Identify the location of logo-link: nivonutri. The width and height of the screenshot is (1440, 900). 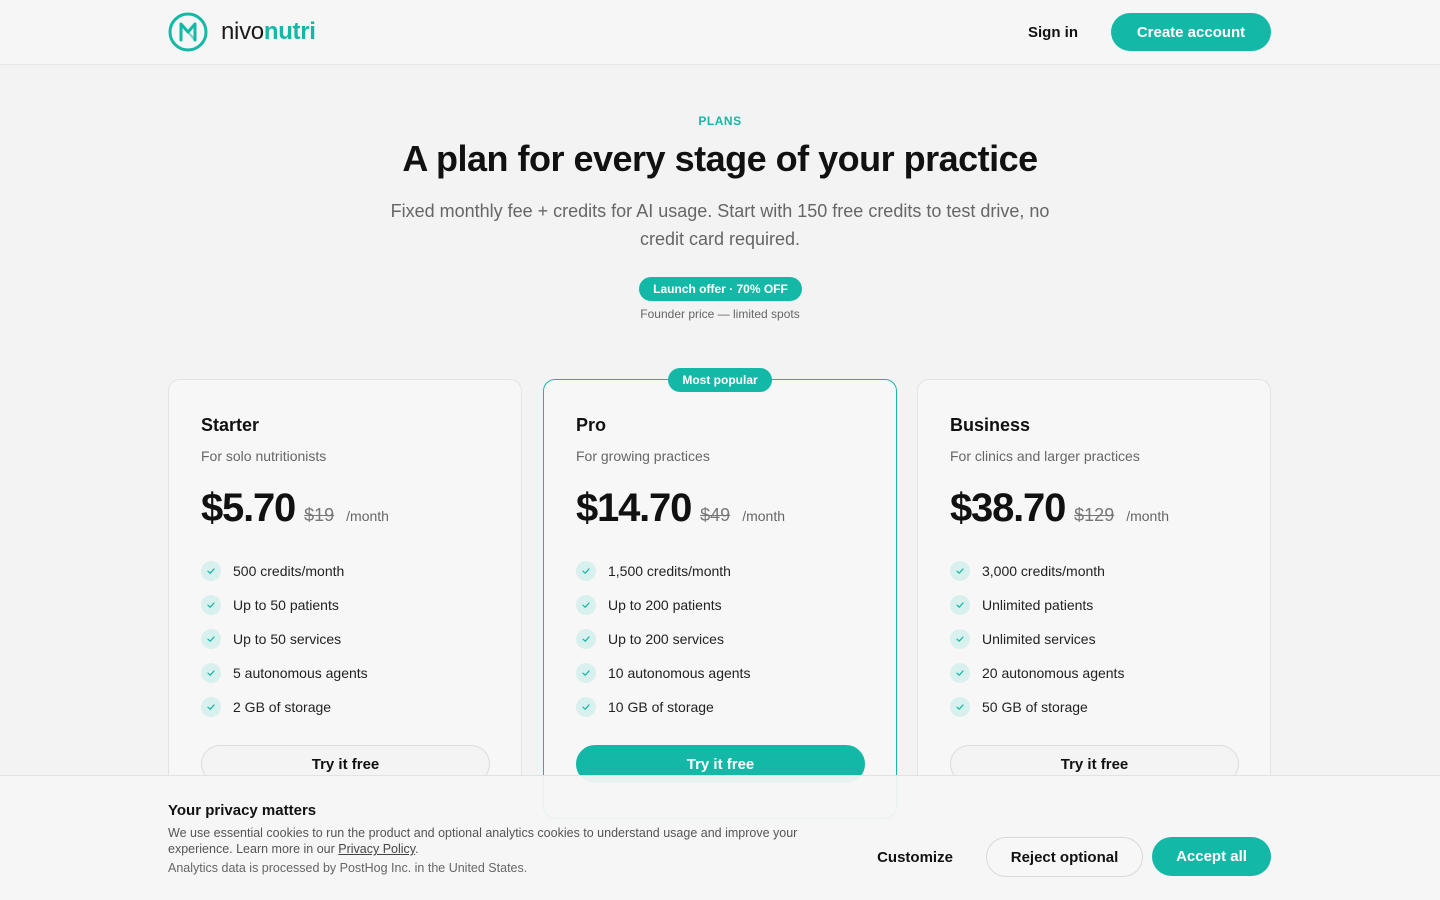
(242, 32).